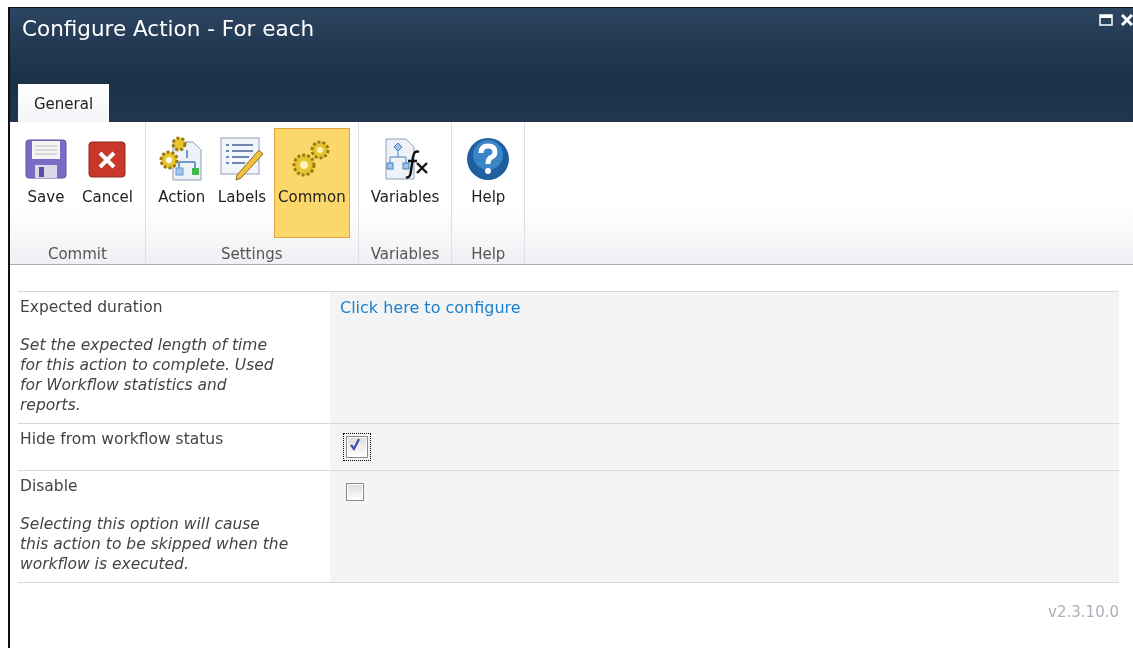 This screenshot has height=648, width=1133. What do you see at coordinates (92, 307) in the screenshot?
I see `setting-label: Expected duration` at bounding box center [92, 307].